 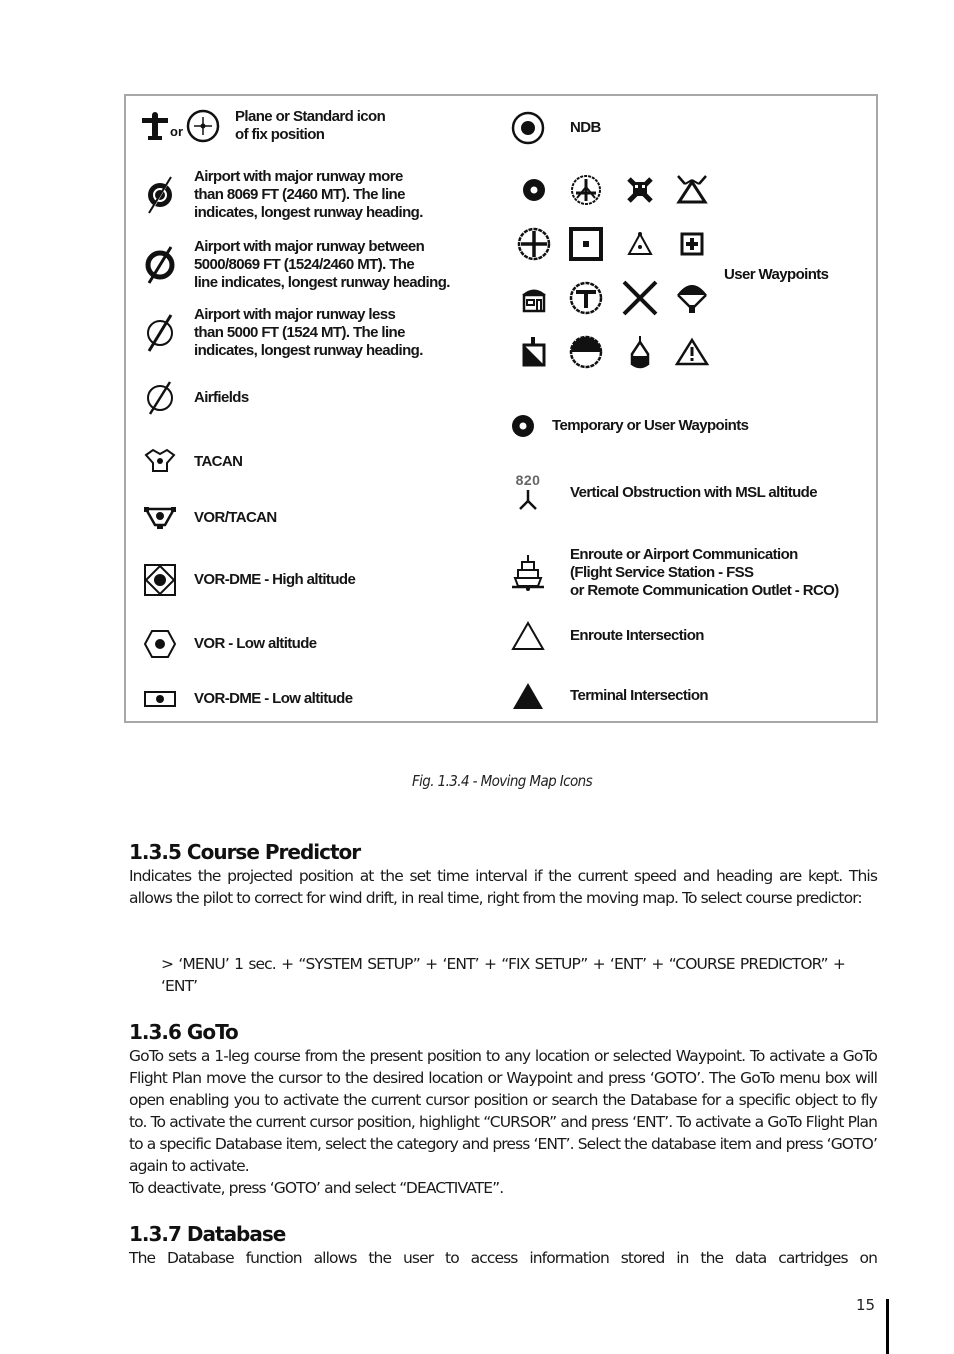 I want to click on radio-tower-icon, so click(x=692, y=190).